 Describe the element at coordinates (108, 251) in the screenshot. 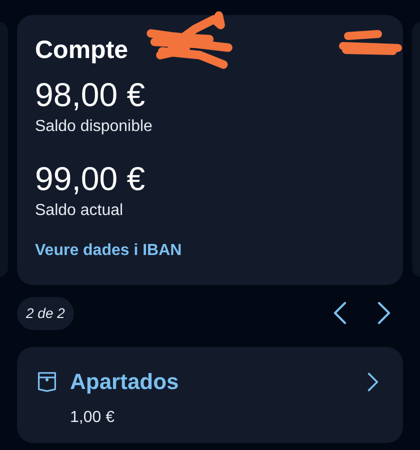

I see `iban-link: Veure dades i IBAN` at that location.